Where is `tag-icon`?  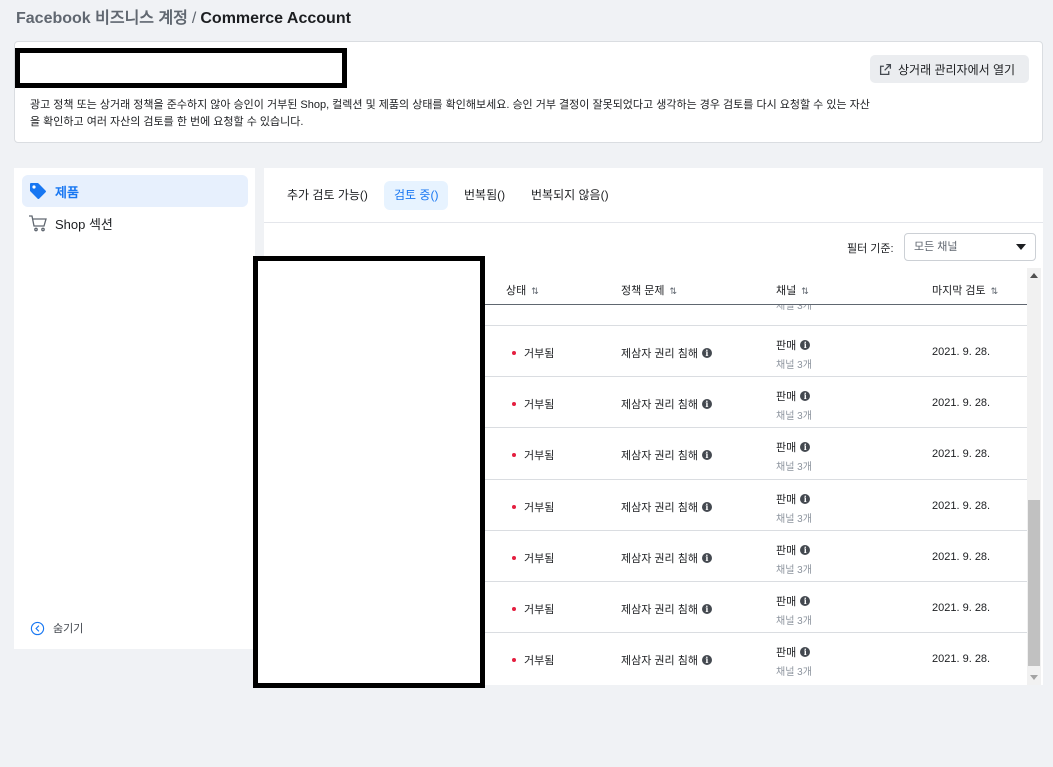 tag-icon is located at coordinates (38, 191).